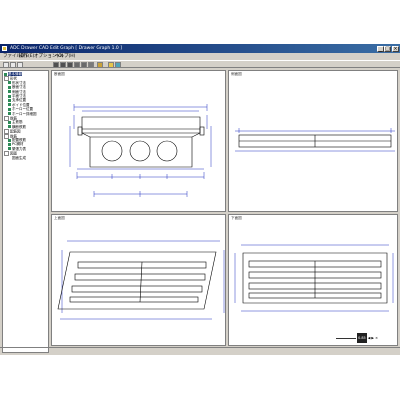 The width and height of the screenshot is (400, 400). Describe the element at coordinates (141, 280) in the screenshot. I see `top-drawing` at that location.